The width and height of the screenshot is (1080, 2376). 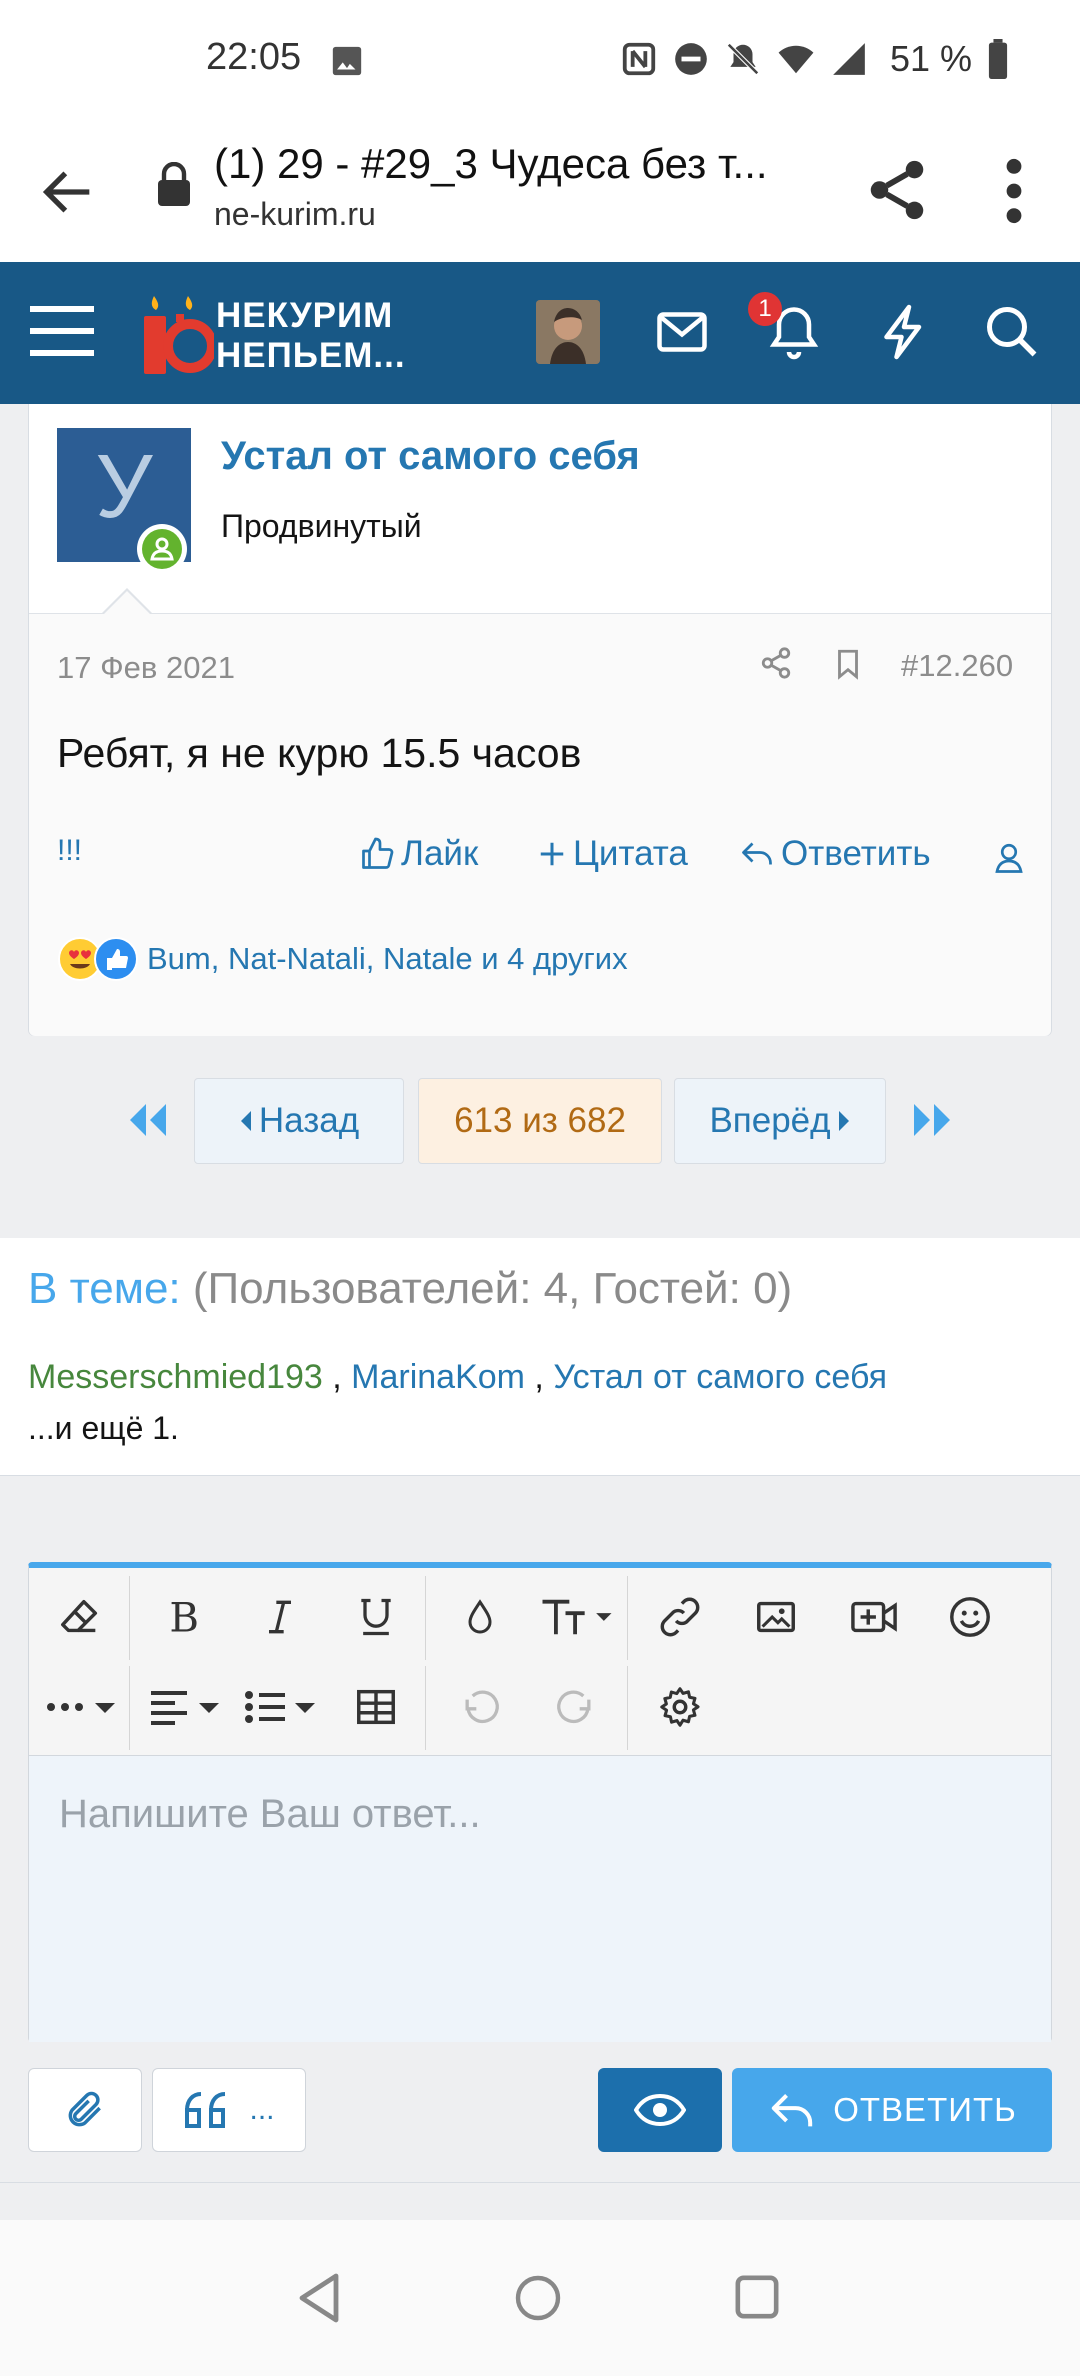 I want to click on user-avatar, so click(x=568, y=332).